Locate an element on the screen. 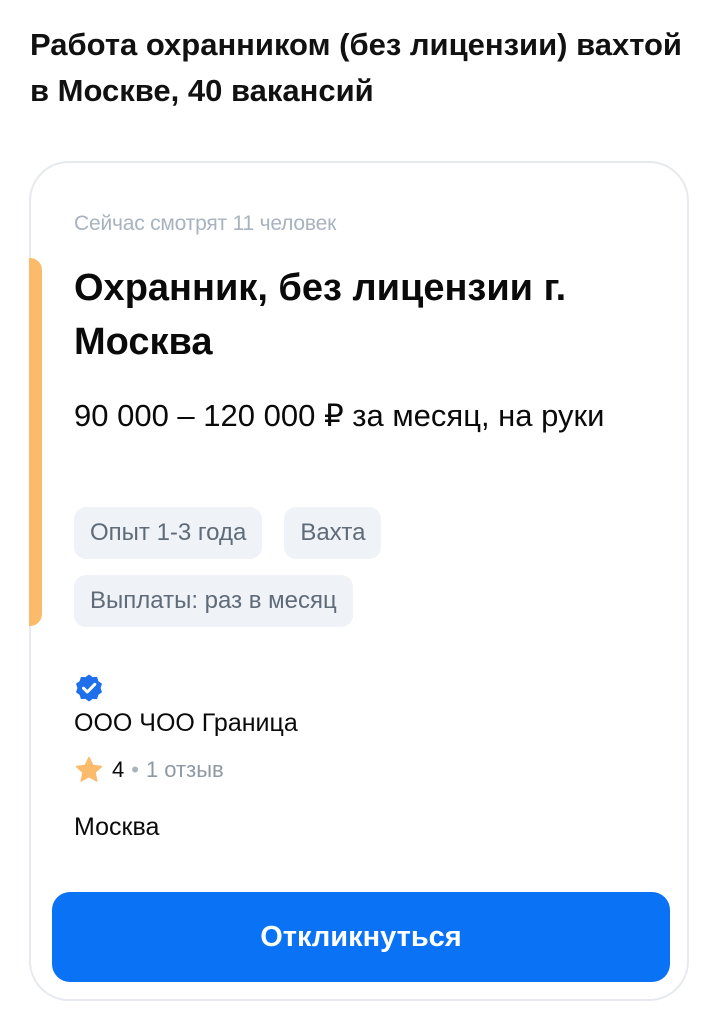  verified-badge-icon is located at coordinates (89, 688).